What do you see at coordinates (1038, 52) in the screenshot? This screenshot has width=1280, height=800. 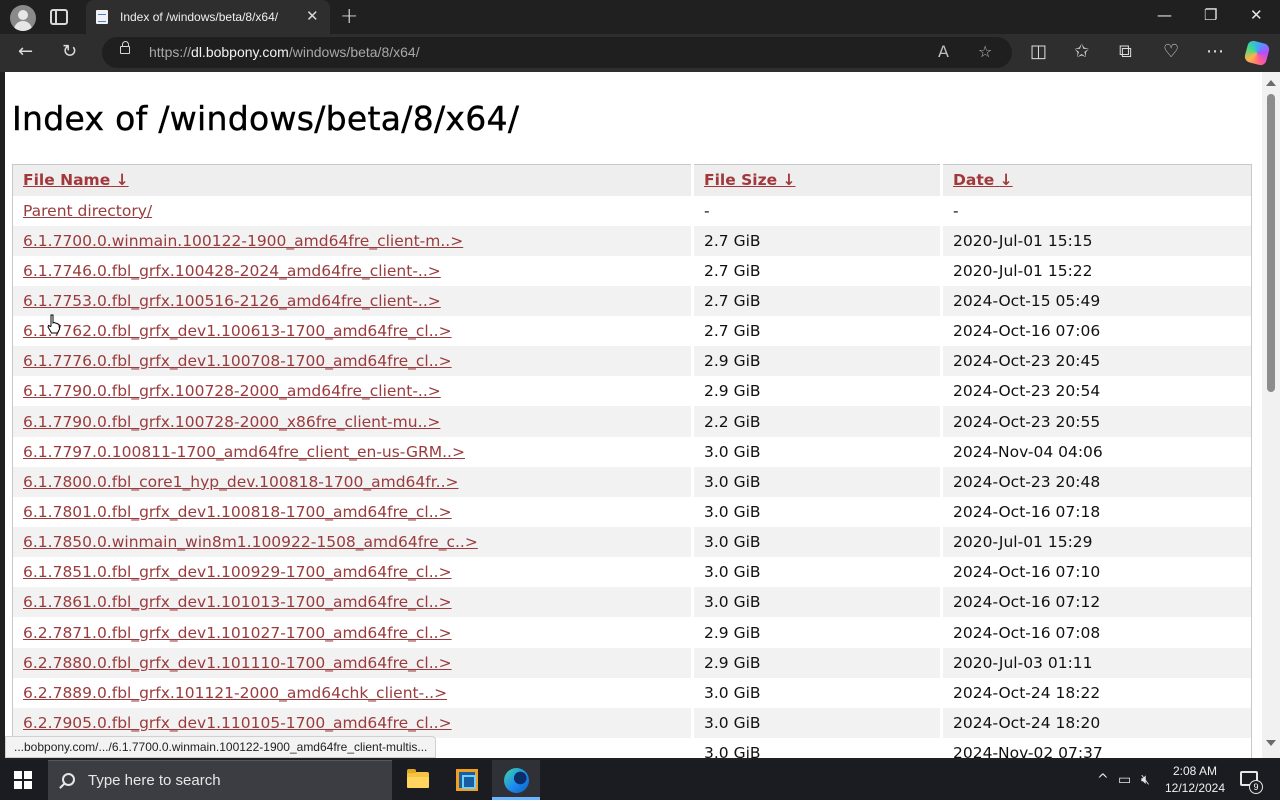 I see `split-screen-icon: ◫` at bounding box center [1038, 52].